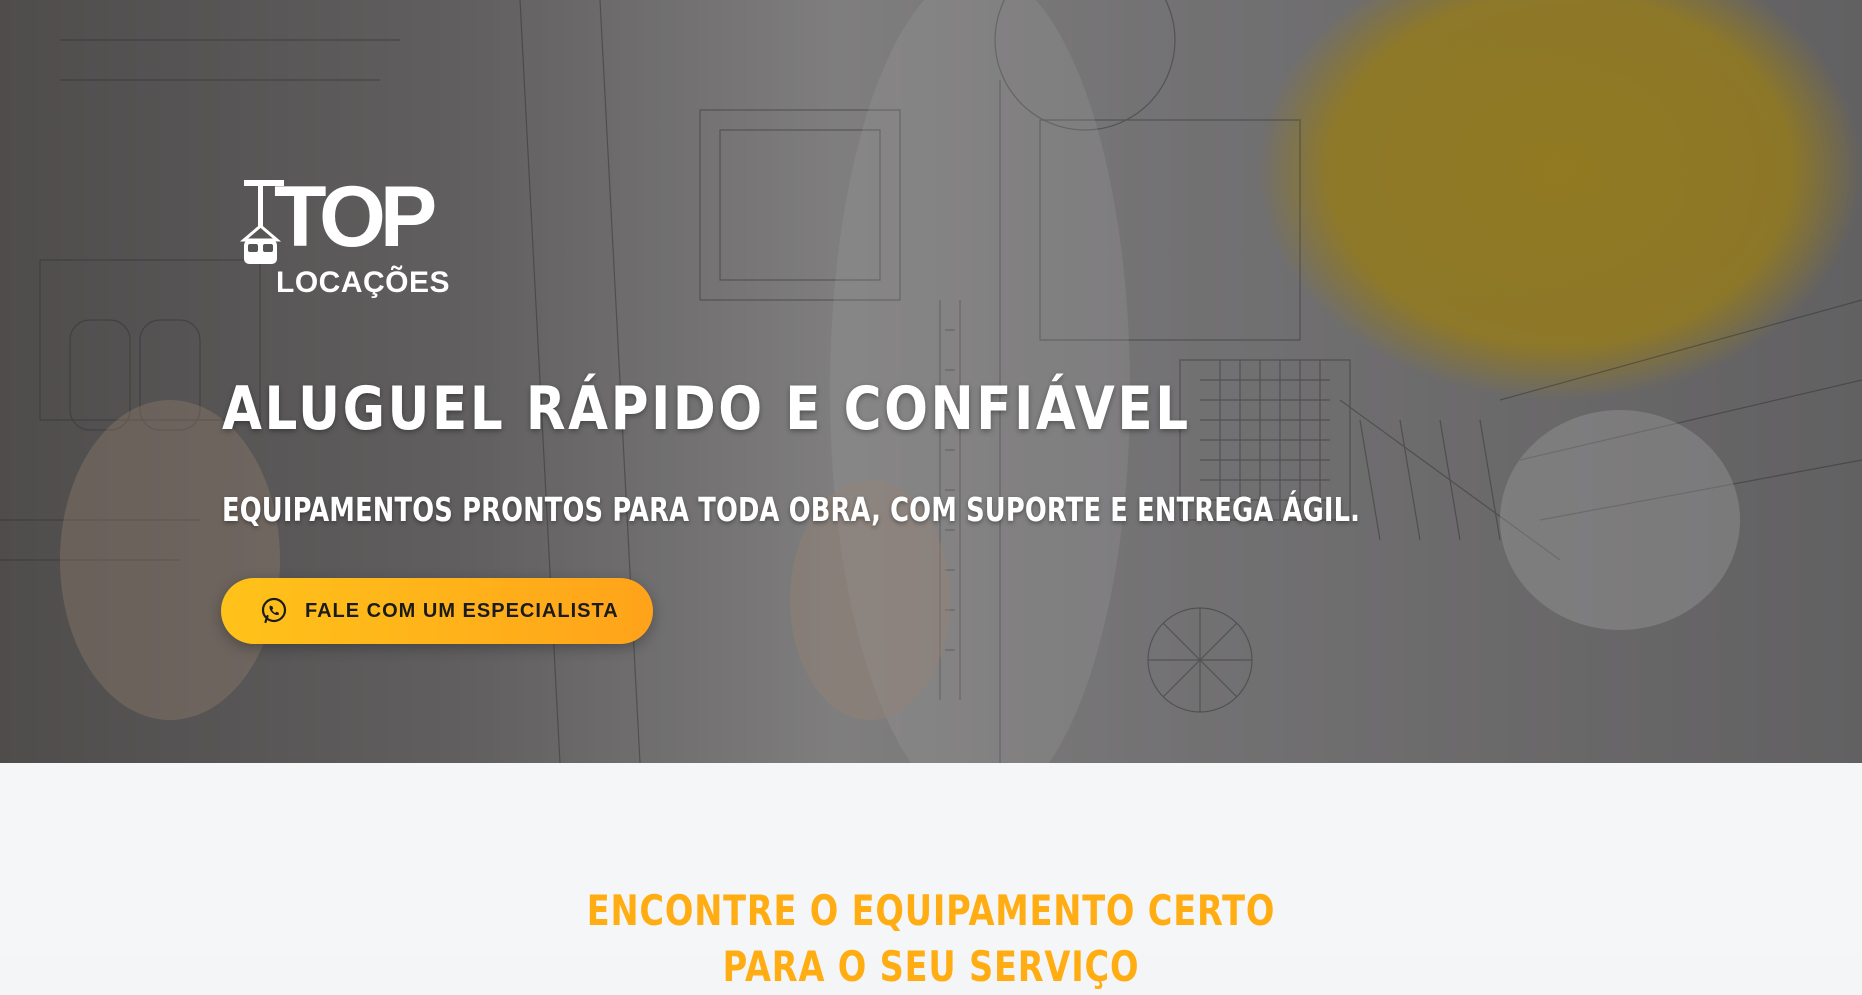 The image size is (1862, 995). Describe the element at coordinates (363, 282) in the screenshot. I see `logo-subtitle: LOCAÇÕES` at that location.